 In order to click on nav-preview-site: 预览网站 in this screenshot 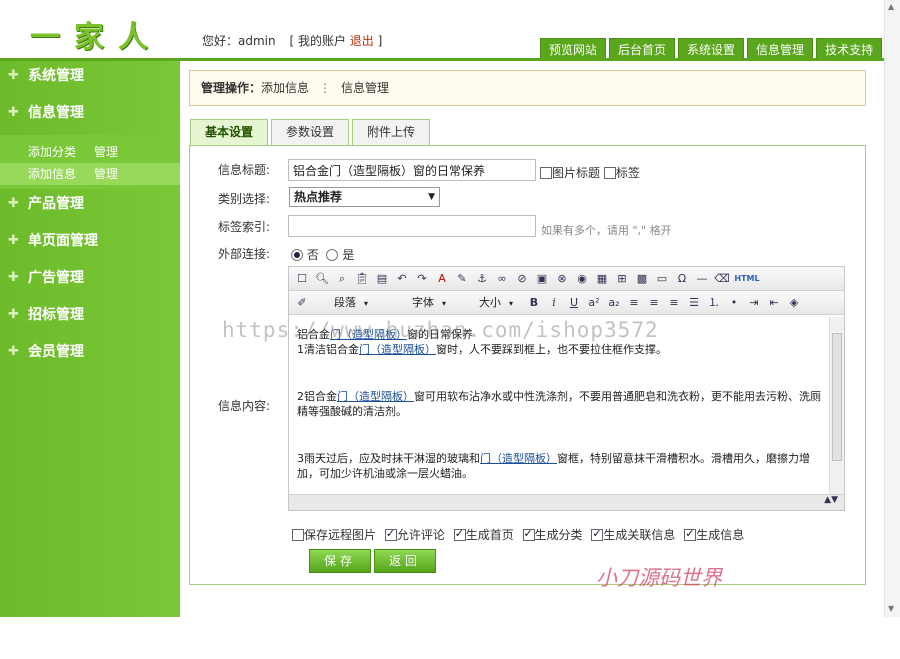, I will do `click(573, 49)`.